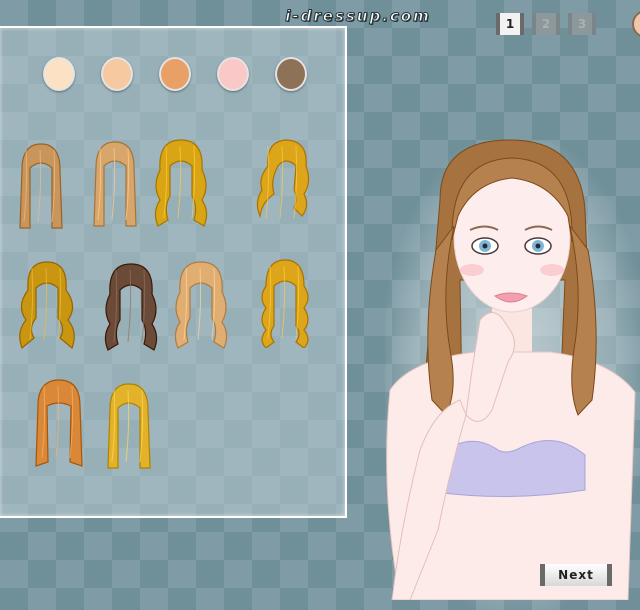  Describe the element at coordinates (485, 246) in the screenshot. I see `model-pupil-left` at that location.